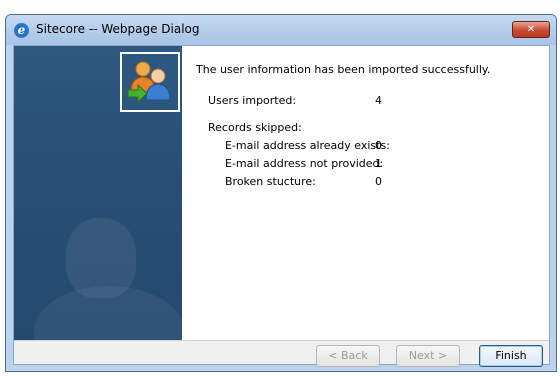 The image size is (560, 376). Describe the element at coordinates (118, 29) in the screenshot. I see `window-title: Sitecore -- Webpage Dialog` at that location.